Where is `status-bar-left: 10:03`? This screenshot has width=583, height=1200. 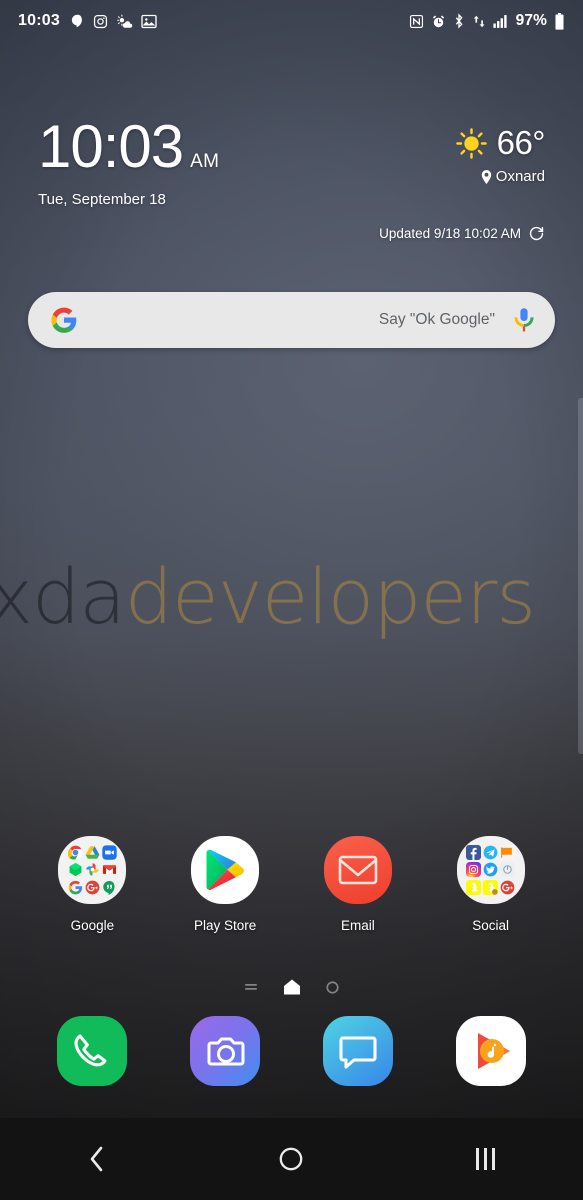 status-bar-left: 10:03 is located at coordinates (87, 21).